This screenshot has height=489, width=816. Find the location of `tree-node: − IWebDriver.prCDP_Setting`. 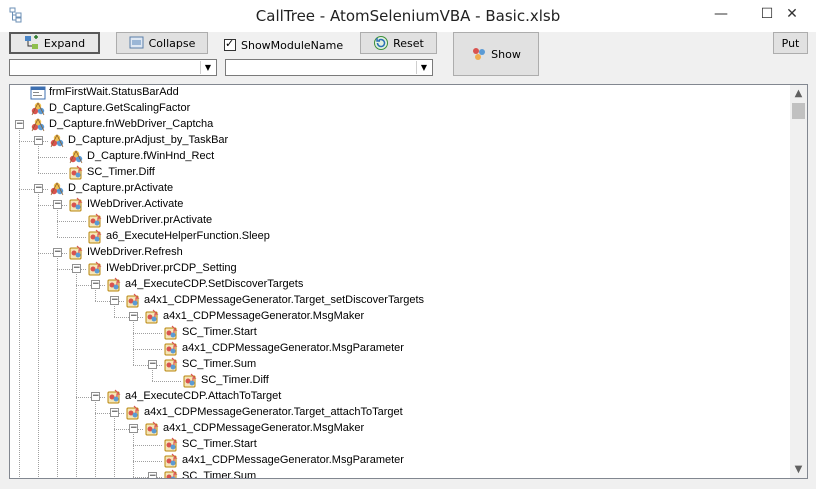

tree-node: − IWebDriver.prCDP_Setting is located at coordinates (400, 269).